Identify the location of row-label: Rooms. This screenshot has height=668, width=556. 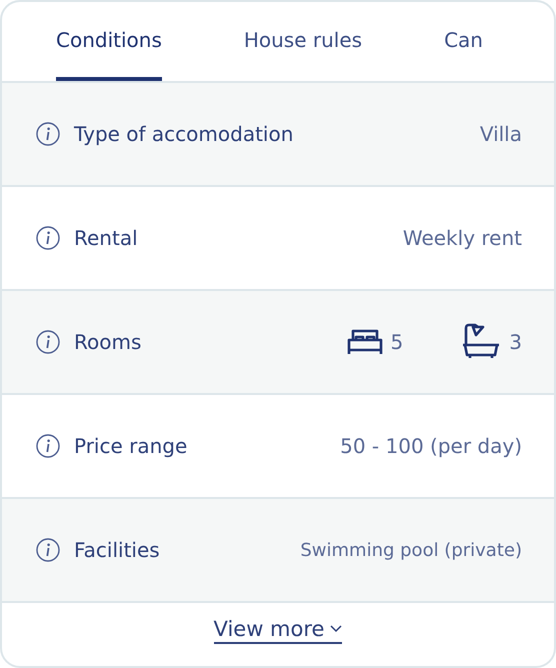
(108, 342).